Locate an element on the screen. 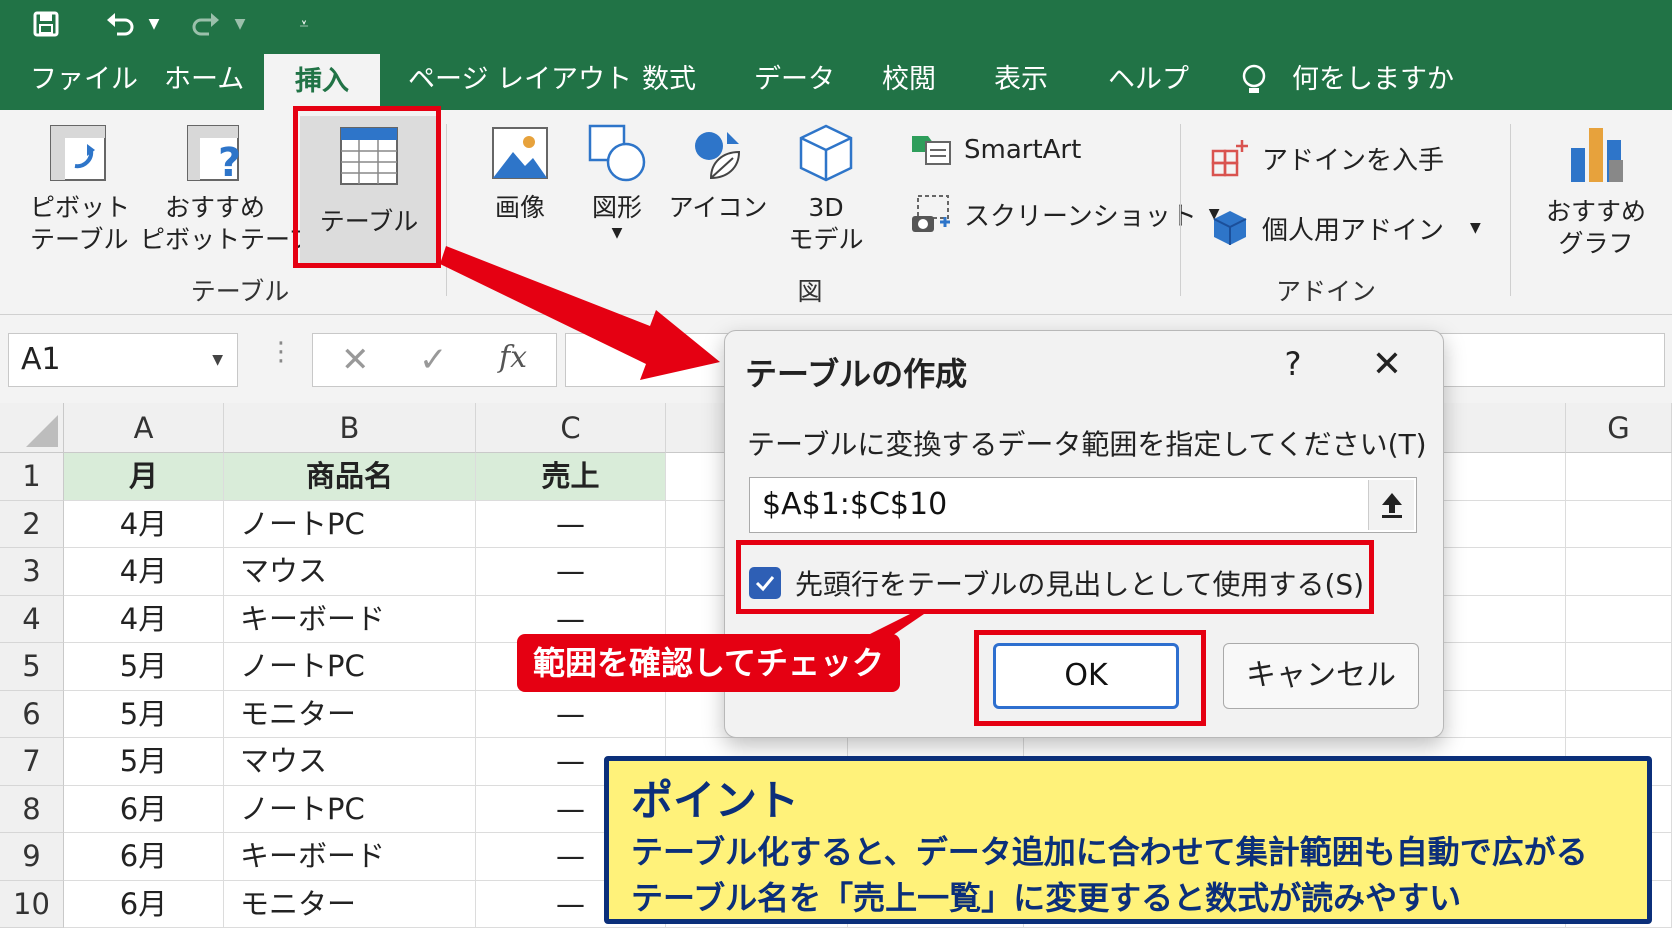  callout-check-range: 範囲を確認してチェック is located at coordinates (709, 663).